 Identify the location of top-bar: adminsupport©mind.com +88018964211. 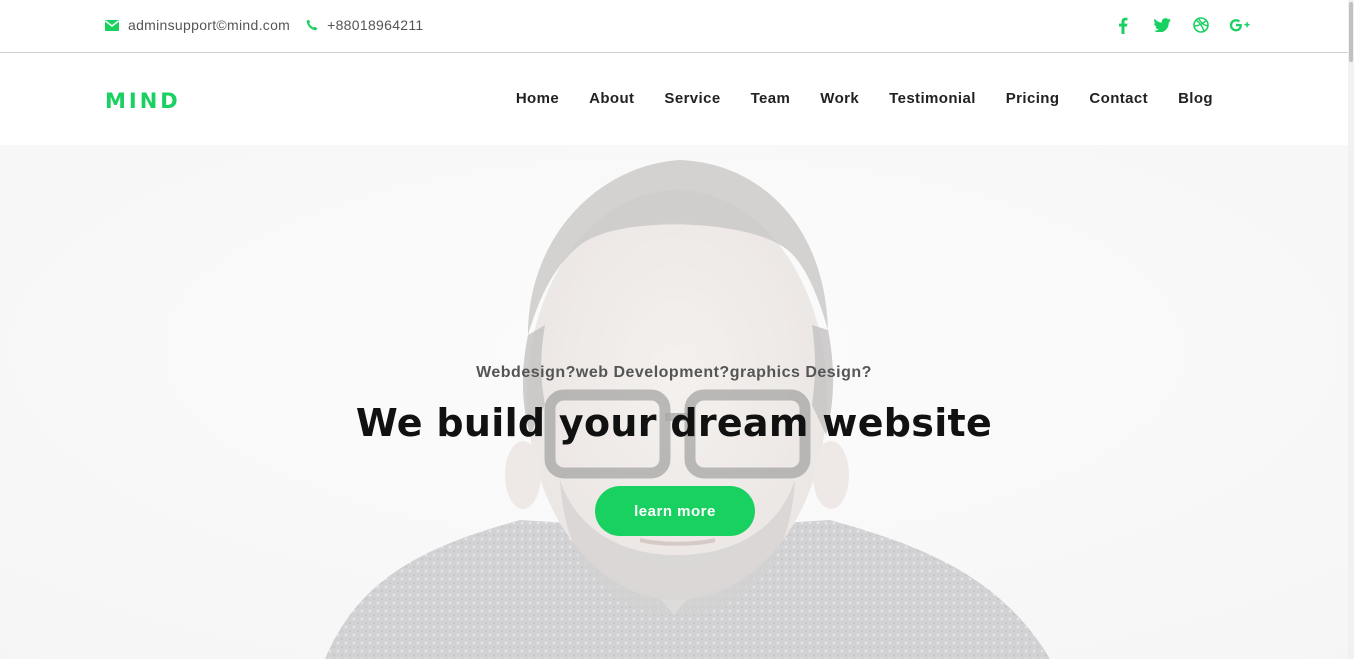
(674, 26).